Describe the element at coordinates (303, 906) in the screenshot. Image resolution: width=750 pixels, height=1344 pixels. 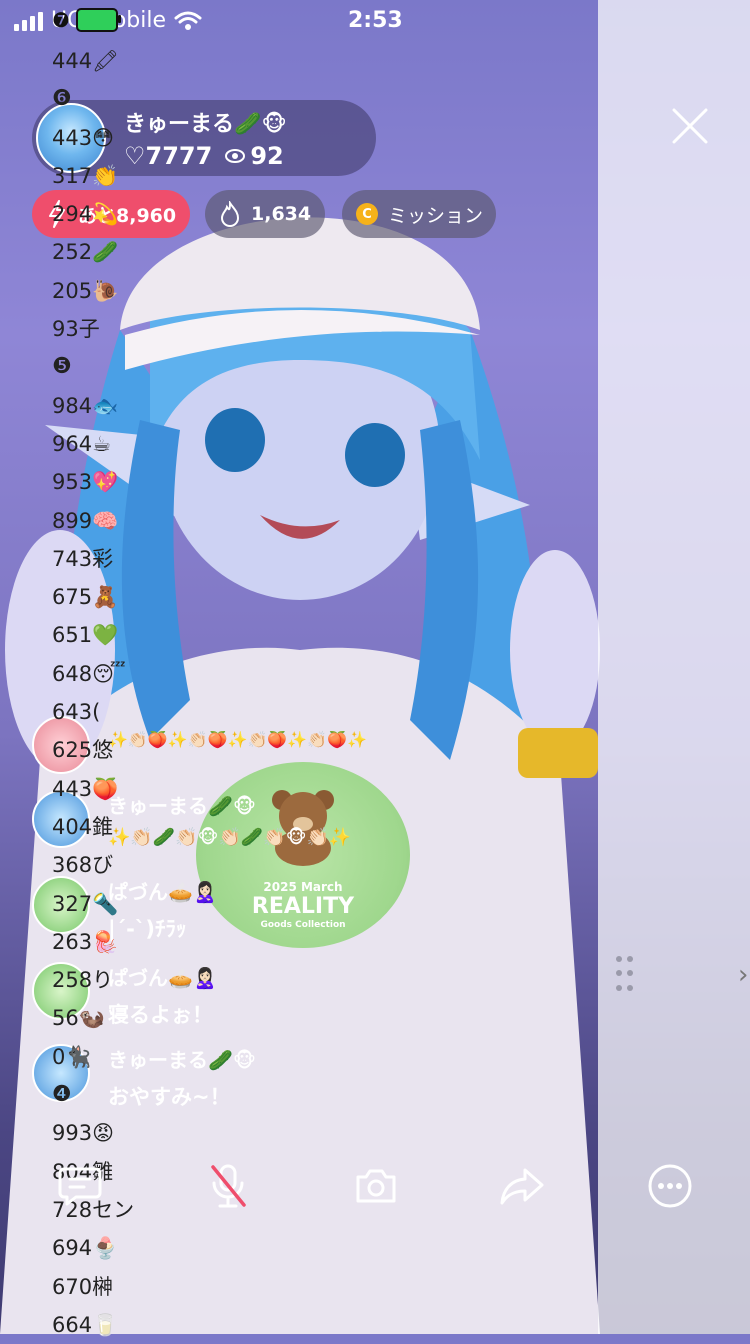
I see `merch-title: REALITY` at that location.